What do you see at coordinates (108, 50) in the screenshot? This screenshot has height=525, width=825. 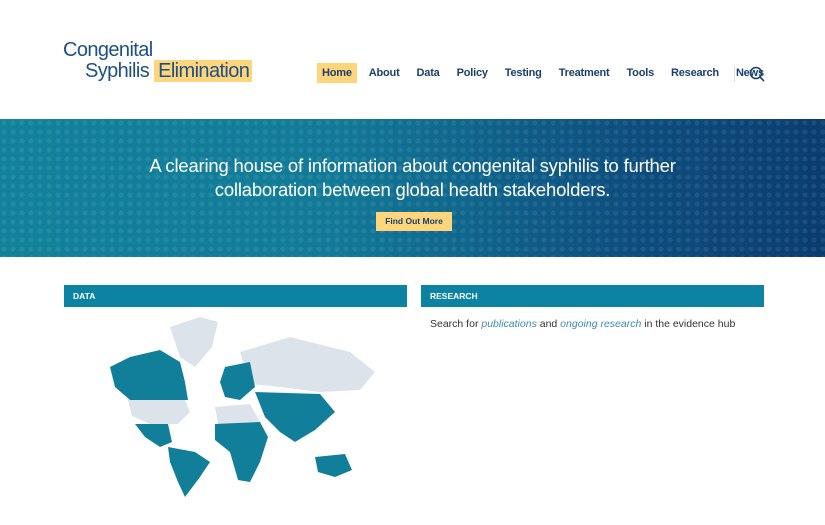 I see `logo-line1: Congenital` at bounding box center [108, 50].